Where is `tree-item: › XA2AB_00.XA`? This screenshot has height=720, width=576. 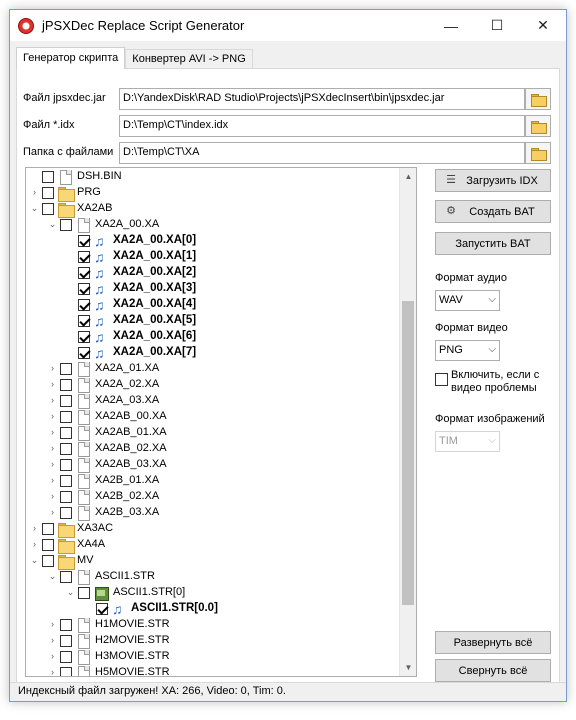 tree-item: › XA2AB_00.XA is located at coordinates (211, 417).